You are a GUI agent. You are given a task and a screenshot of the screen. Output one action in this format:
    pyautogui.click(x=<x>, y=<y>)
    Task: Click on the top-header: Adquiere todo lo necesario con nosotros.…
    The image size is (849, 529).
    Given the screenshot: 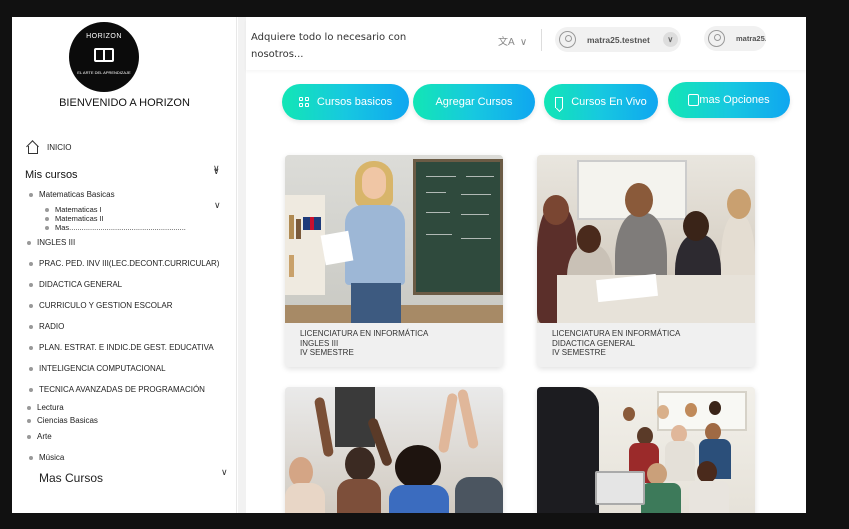 What is the action you would take?
    pyautogui.click(x=526, y=43)
    